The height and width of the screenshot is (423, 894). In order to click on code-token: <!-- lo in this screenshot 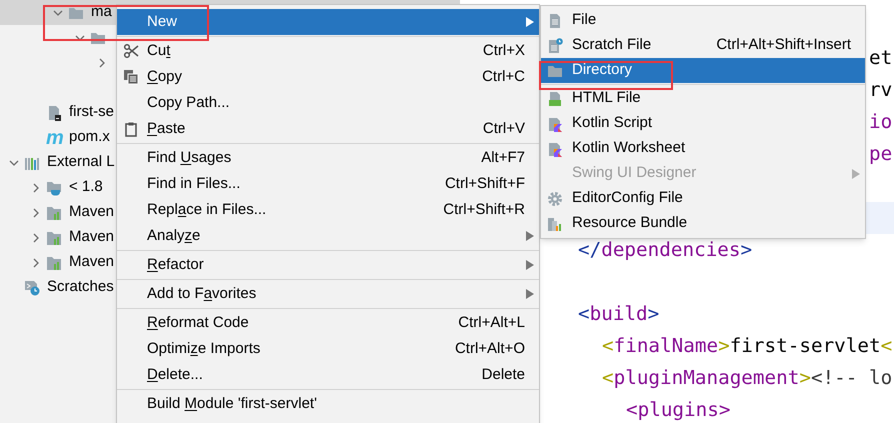, I will do `click(851, 378)`.